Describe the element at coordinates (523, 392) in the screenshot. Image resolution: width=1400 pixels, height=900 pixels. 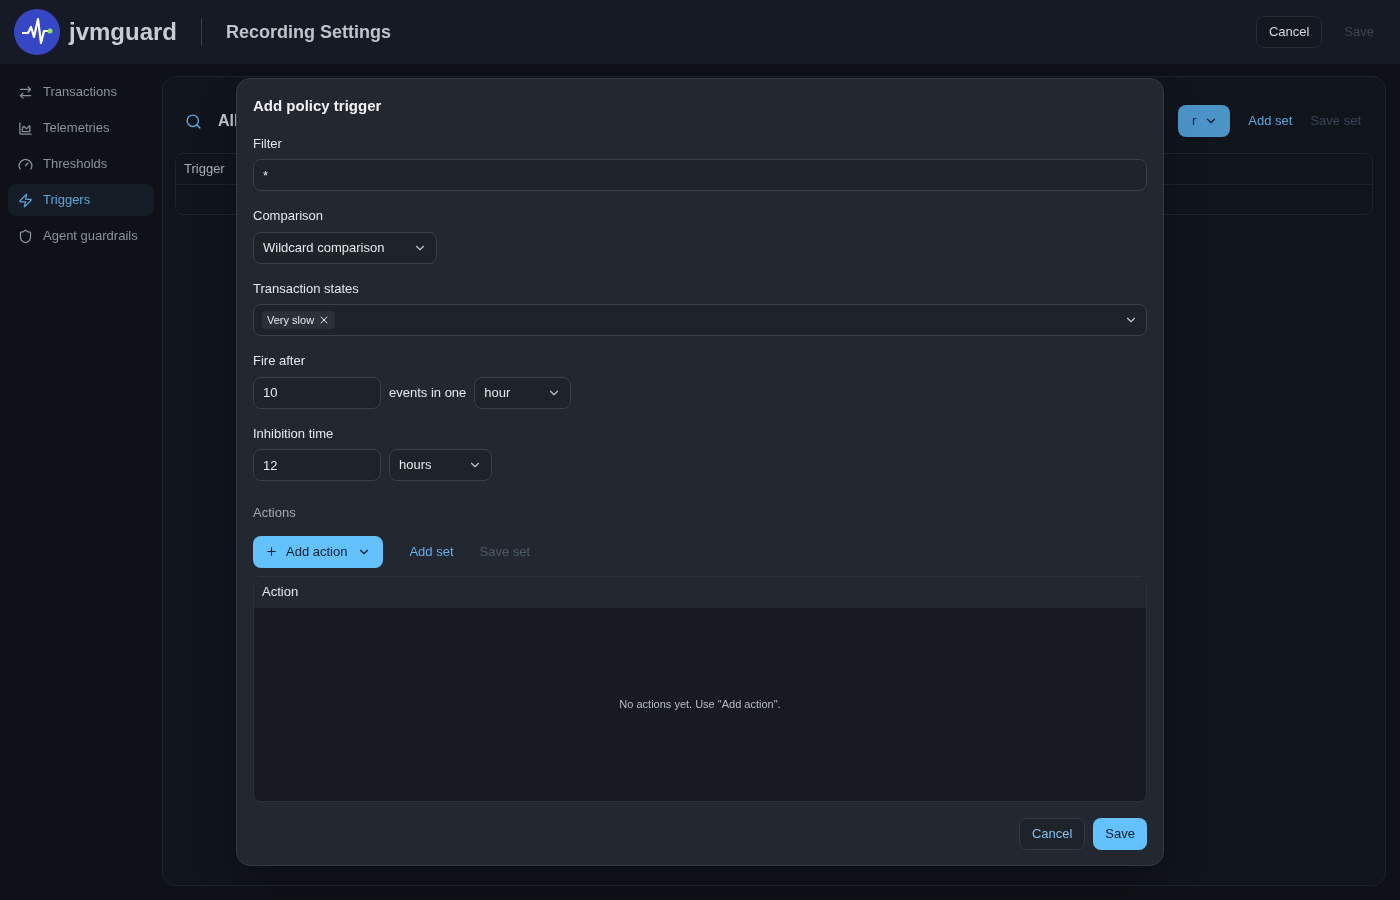
I see `dropdown: hour` at that location.